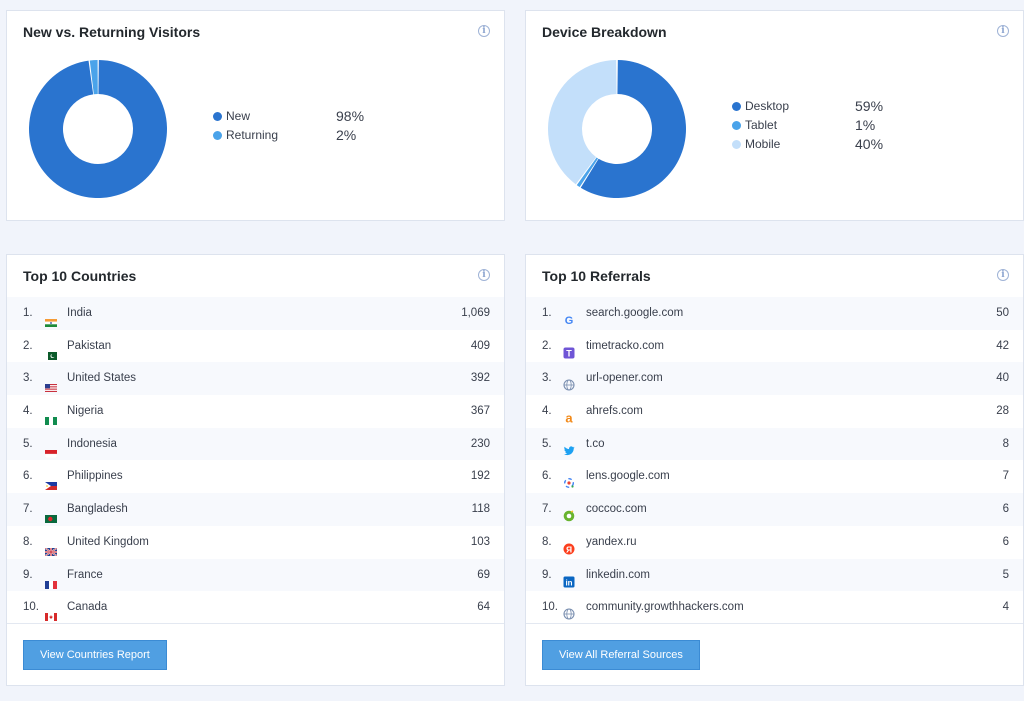 The width and height of the screenshot is (1024, 701). What do you see at coordinates (255, 542) in the screenshot?
I see `table-row: 8. United Kingdom 103` at bounding box center [255, 542].